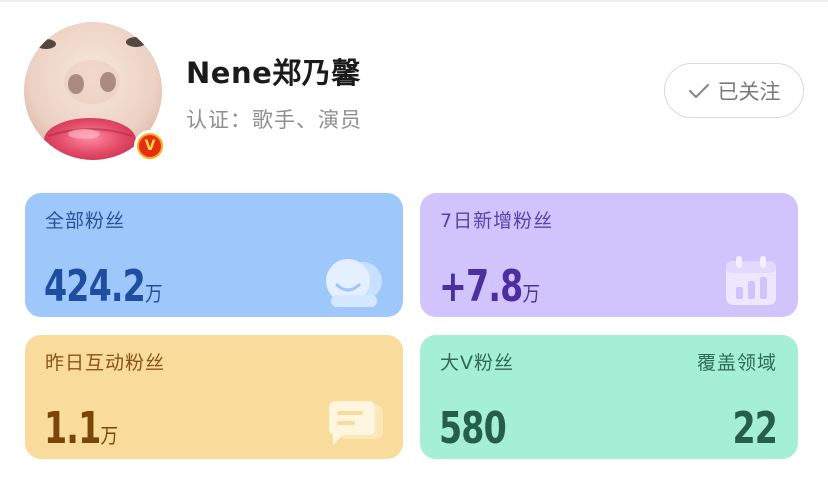  Describe the element at coordinates (274, 120) in the screenshot. I see `certification-text: 认证：歌手、演员` at that location.